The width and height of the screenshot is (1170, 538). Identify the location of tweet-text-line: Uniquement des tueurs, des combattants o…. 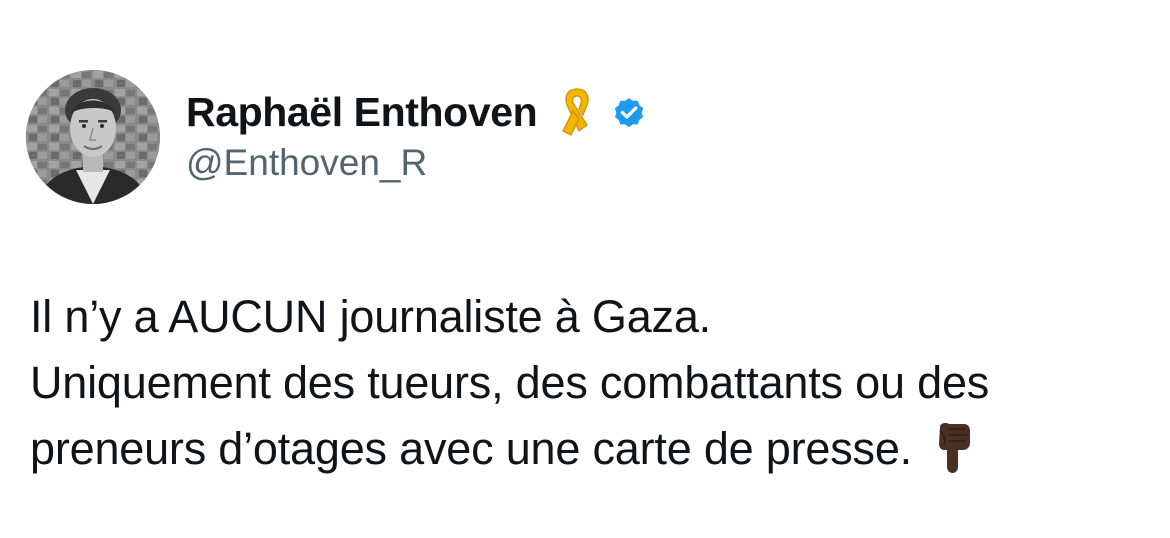
(510, 382).